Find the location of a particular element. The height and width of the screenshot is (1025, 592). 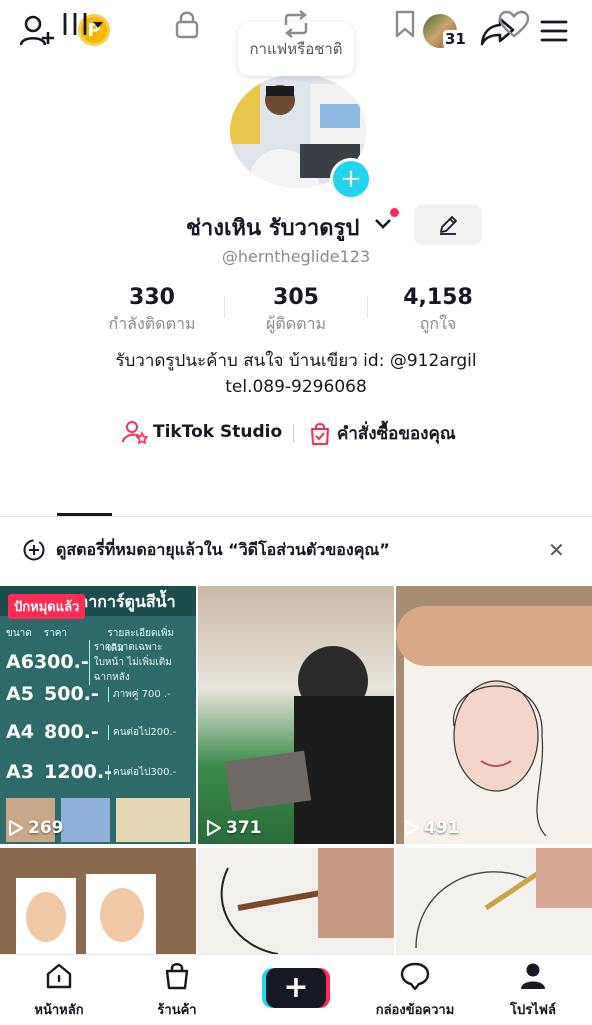

stat-followers: 305 ผู้ติดตาม is located at coordinates (296, 311).